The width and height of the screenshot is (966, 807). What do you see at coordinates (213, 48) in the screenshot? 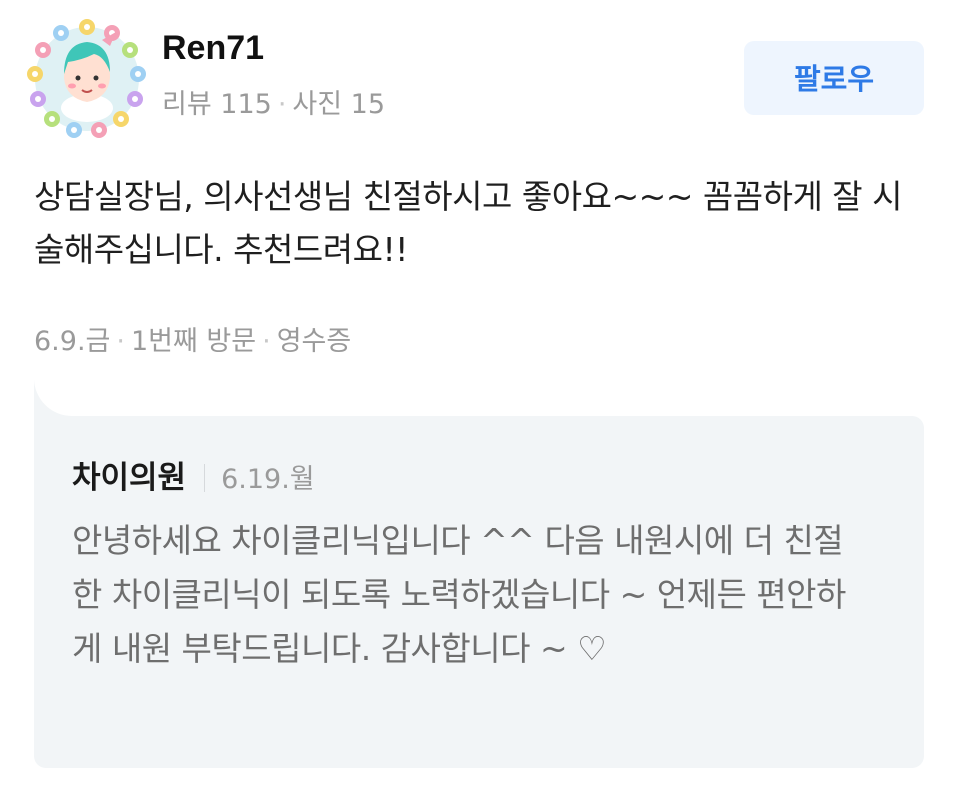
I see `author-name: Ren71` at bounding box center [213, 48].